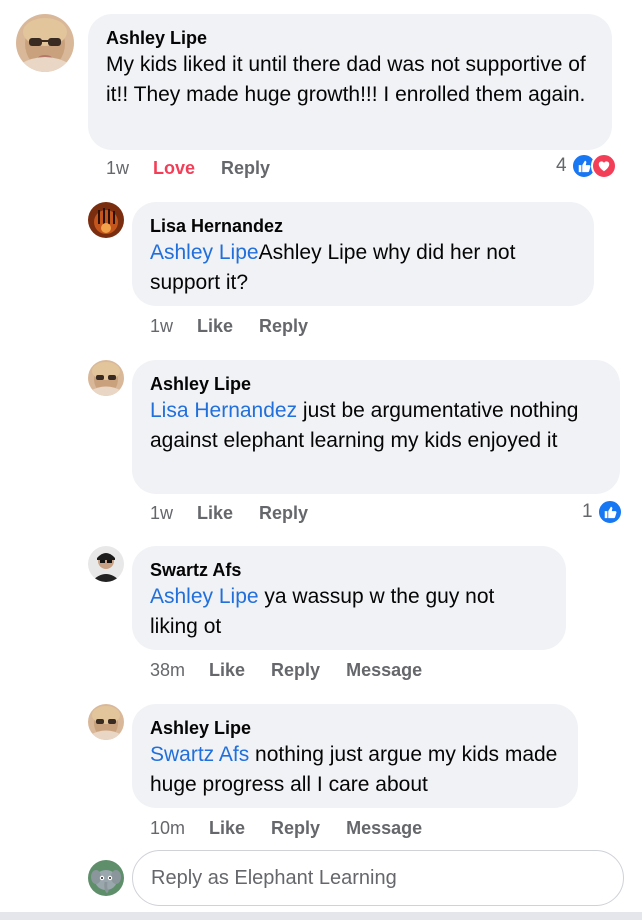 This screenshot has width=642, height=920. I want to click on reaction-count: 1, so click(587, 511).